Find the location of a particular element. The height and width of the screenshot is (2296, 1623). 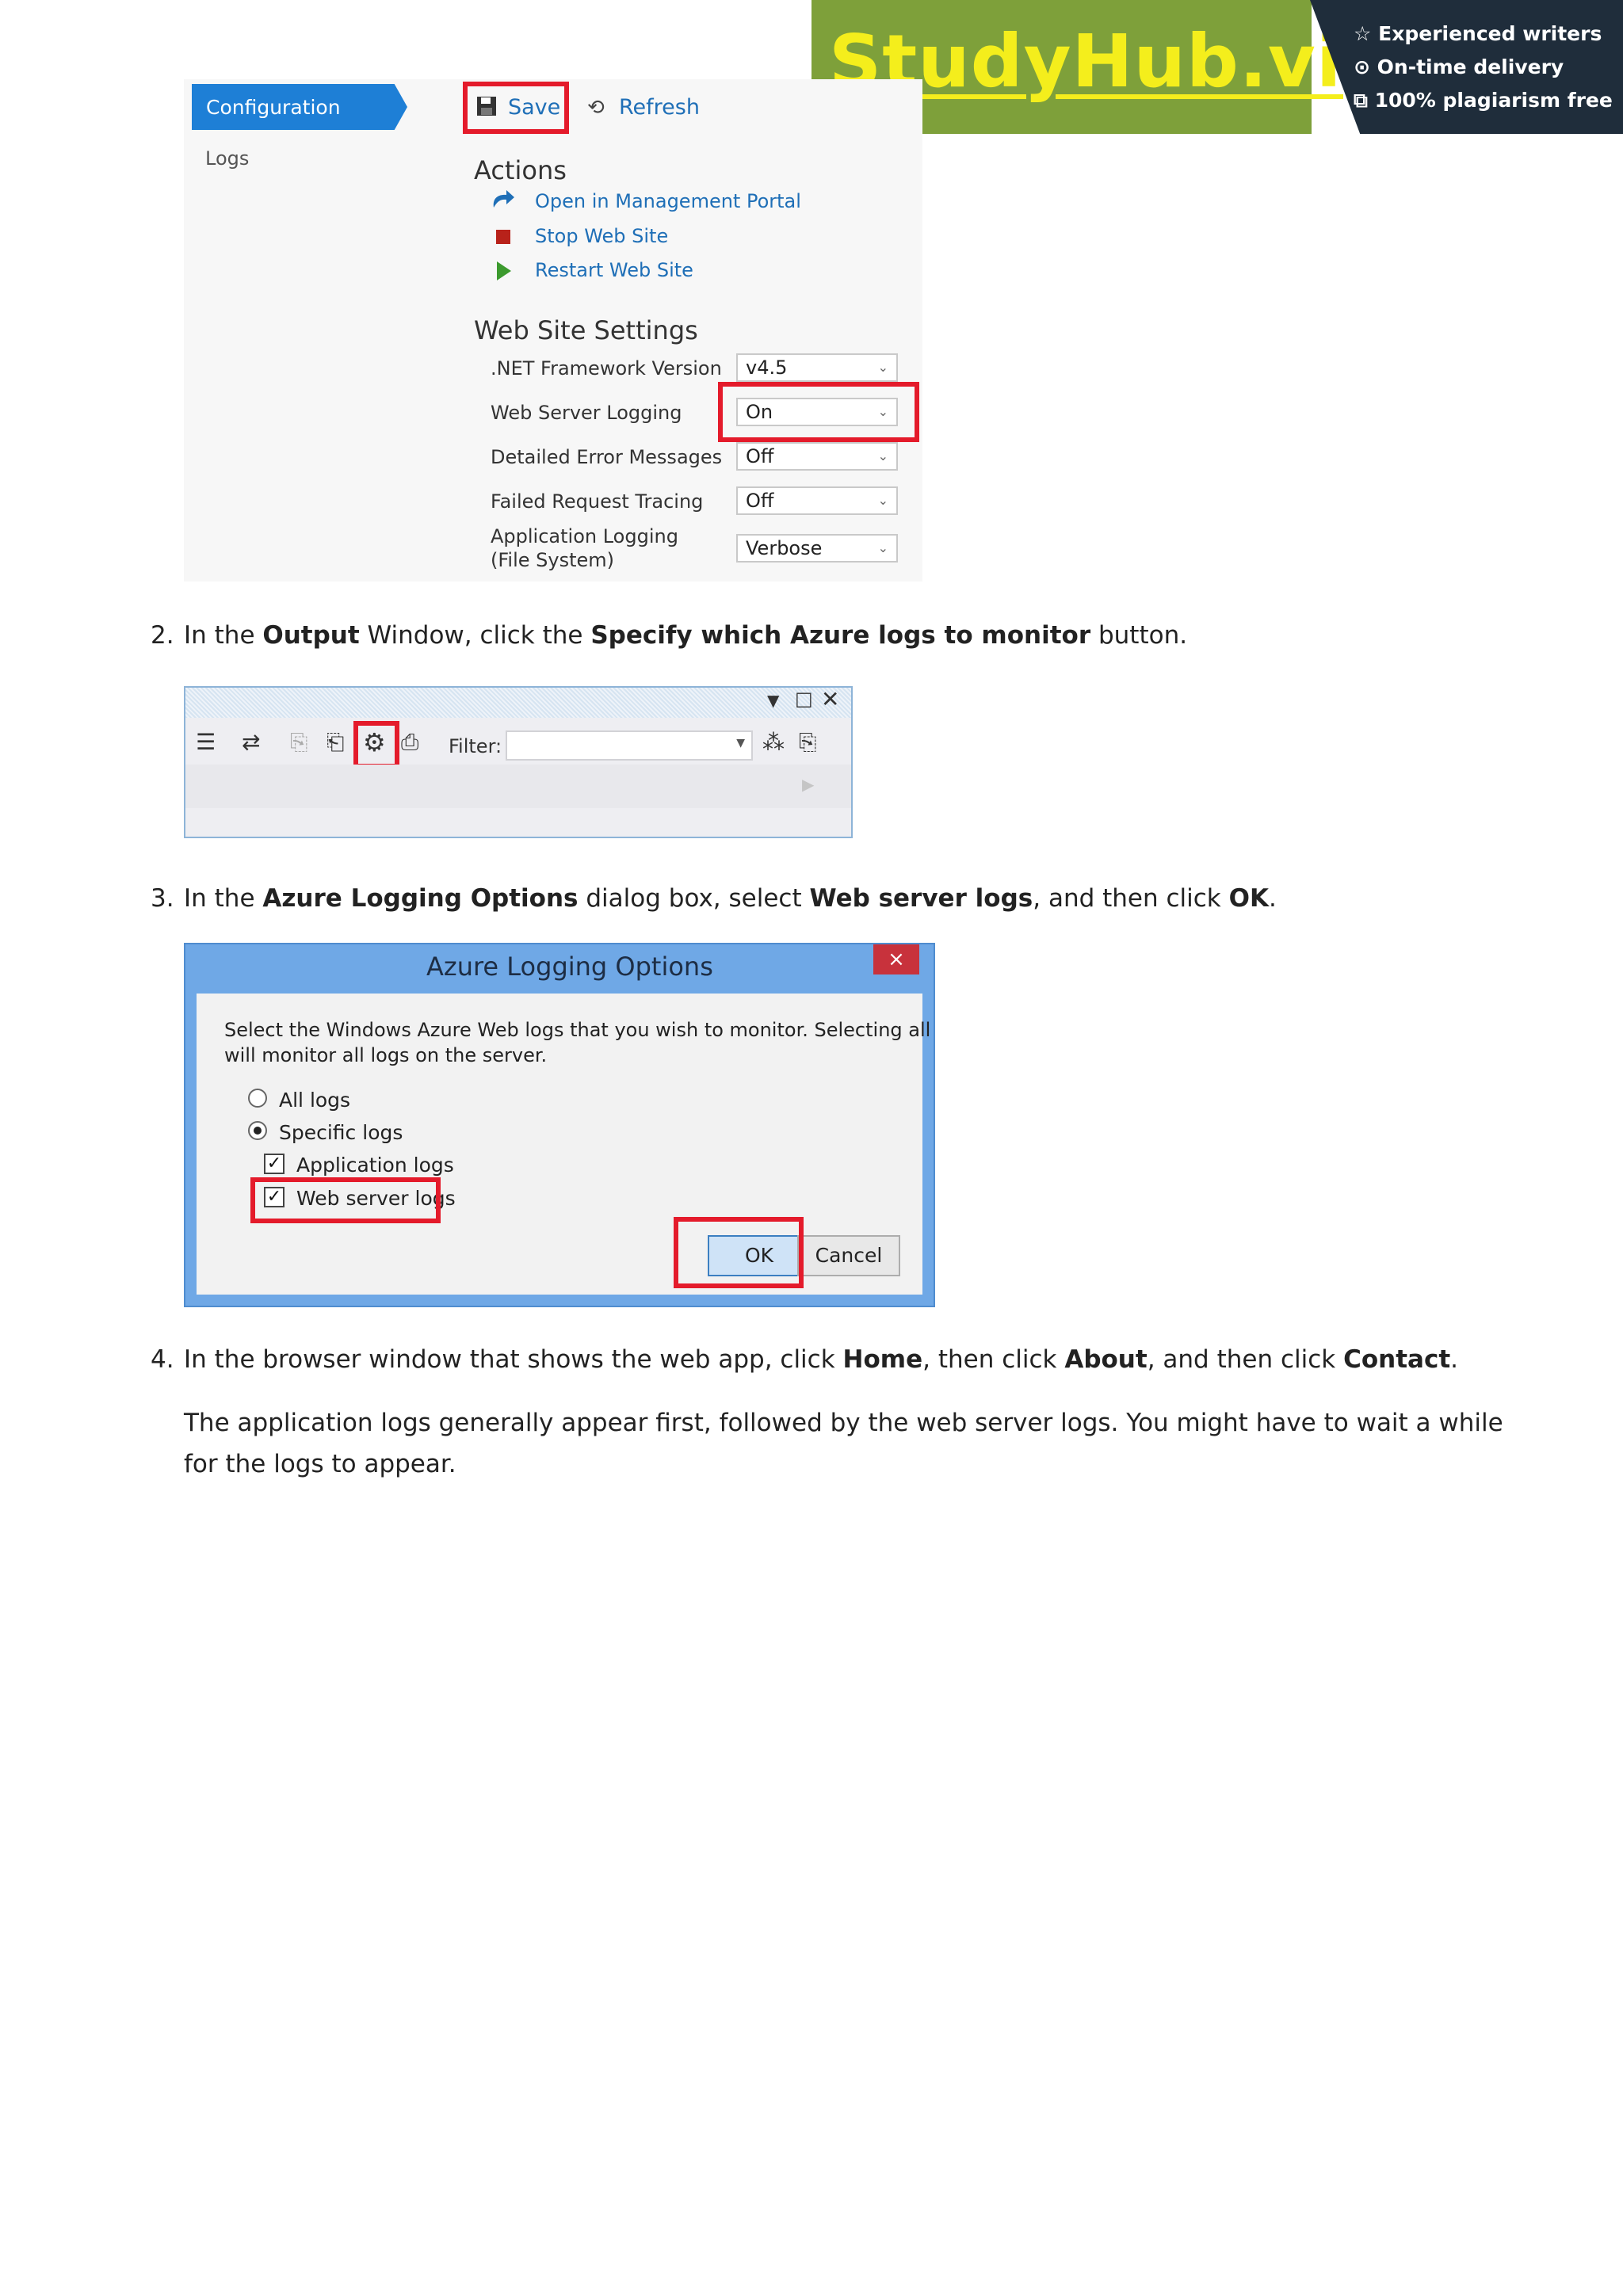

web-site-settings-heading: Web Site Settings is located at coordinates (586, 330).